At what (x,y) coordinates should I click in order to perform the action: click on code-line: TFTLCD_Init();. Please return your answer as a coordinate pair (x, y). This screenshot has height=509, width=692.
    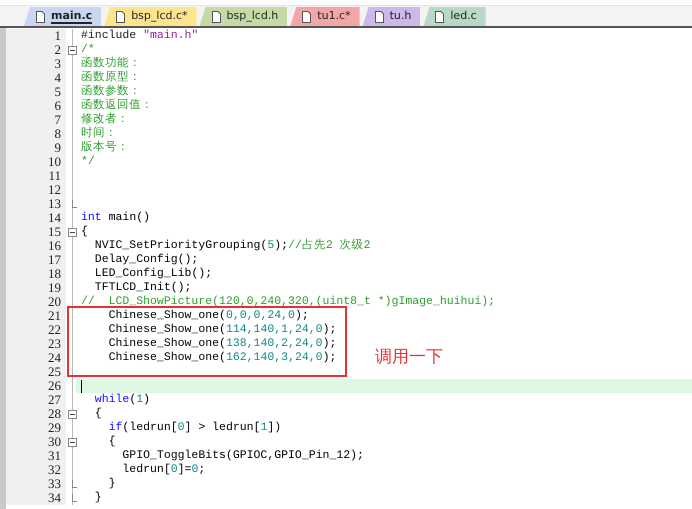
    Looking at the image, I should click on (143, 288).